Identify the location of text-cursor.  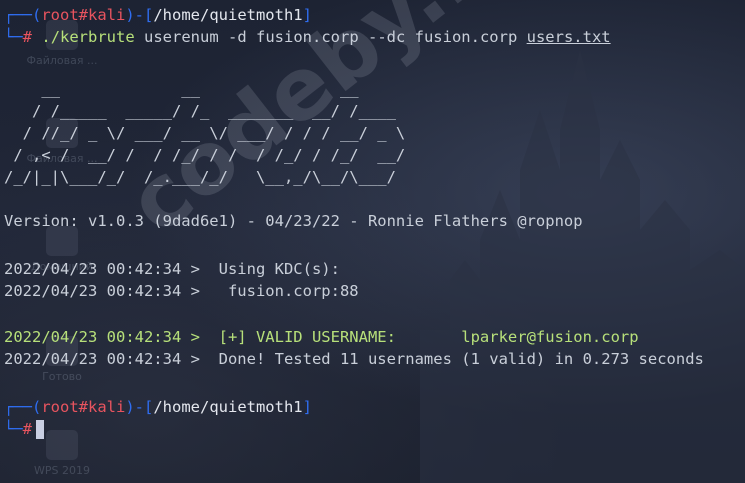
(40, 429).